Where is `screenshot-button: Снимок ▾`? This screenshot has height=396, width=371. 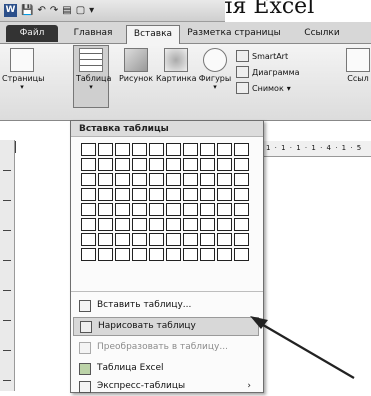 screenshot-button: Снимок ▾ is located at coordinates (263, 88).